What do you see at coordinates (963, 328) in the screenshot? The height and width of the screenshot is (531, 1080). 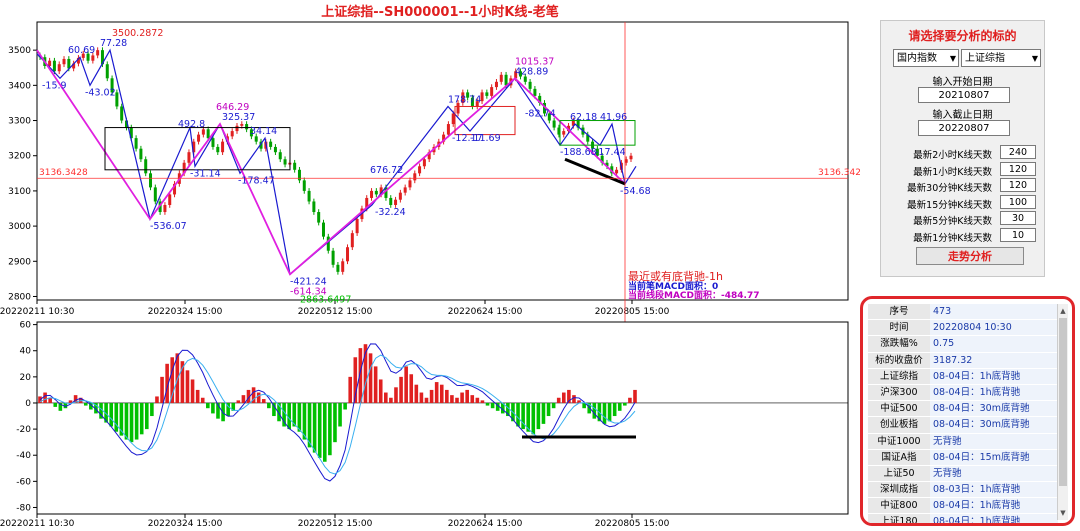 I see `table-row: 时间 20220804 10:30` at bounding box center [963, 328].